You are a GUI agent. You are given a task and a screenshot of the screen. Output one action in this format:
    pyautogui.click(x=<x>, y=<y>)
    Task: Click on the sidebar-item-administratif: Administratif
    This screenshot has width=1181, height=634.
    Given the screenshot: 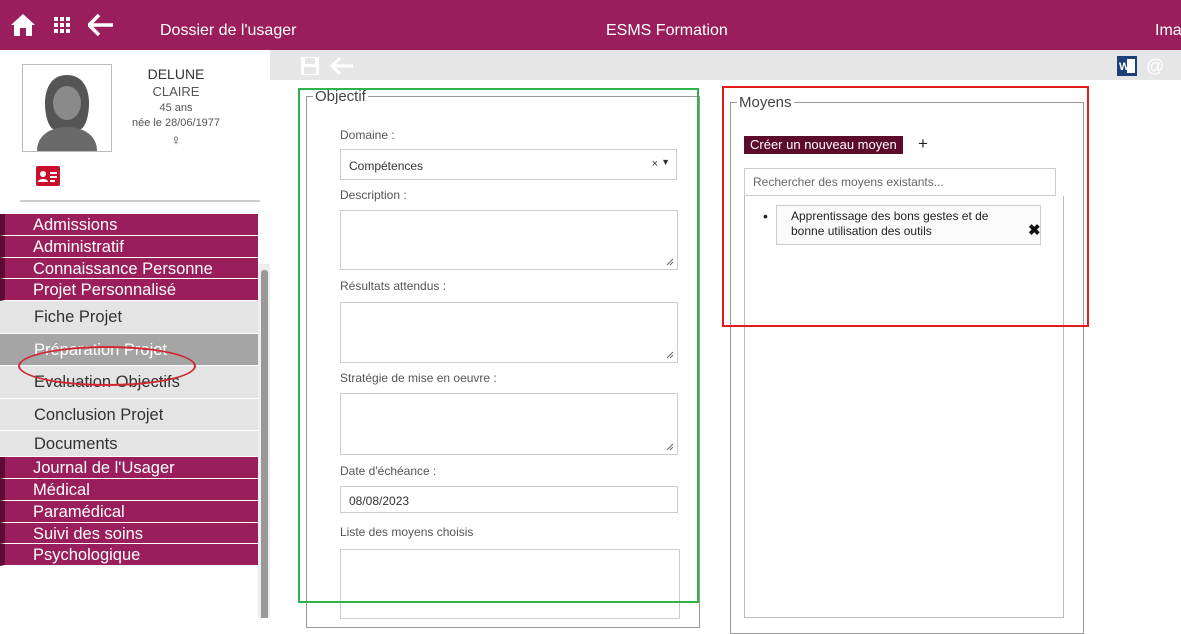 What is the action you would take?
    pyautogui.click(x=129, y=246)
    